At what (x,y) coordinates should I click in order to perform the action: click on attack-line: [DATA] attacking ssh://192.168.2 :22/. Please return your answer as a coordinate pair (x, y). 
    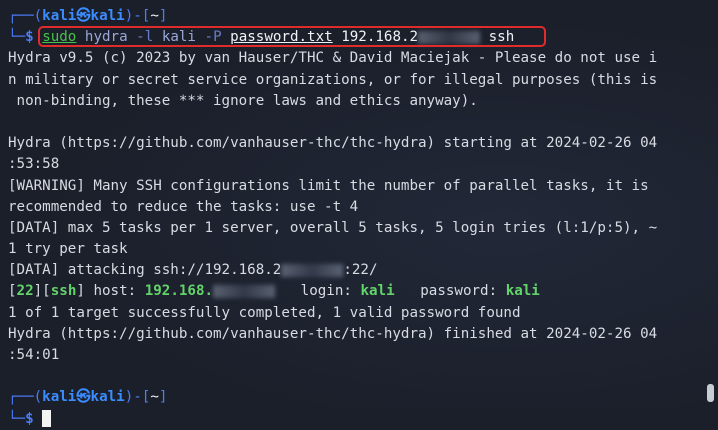
    Looking at the image, I should click on (361, 270).